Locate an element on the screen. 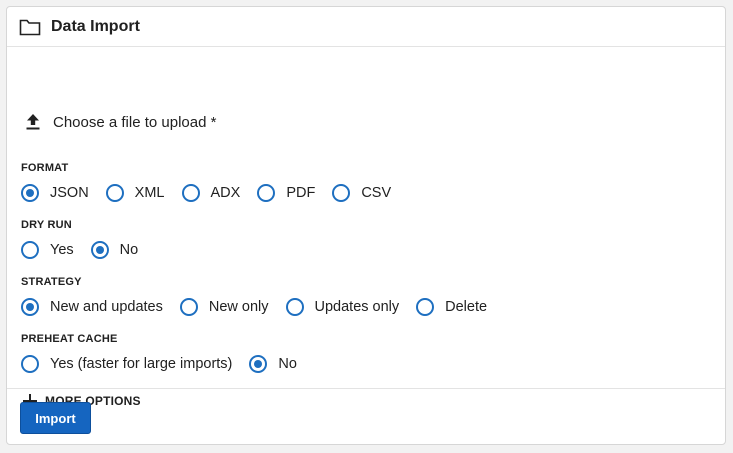 This screenshot has width=733, height=453. strategy-group-label: STRATEGY is located at coordinates (51, 282).